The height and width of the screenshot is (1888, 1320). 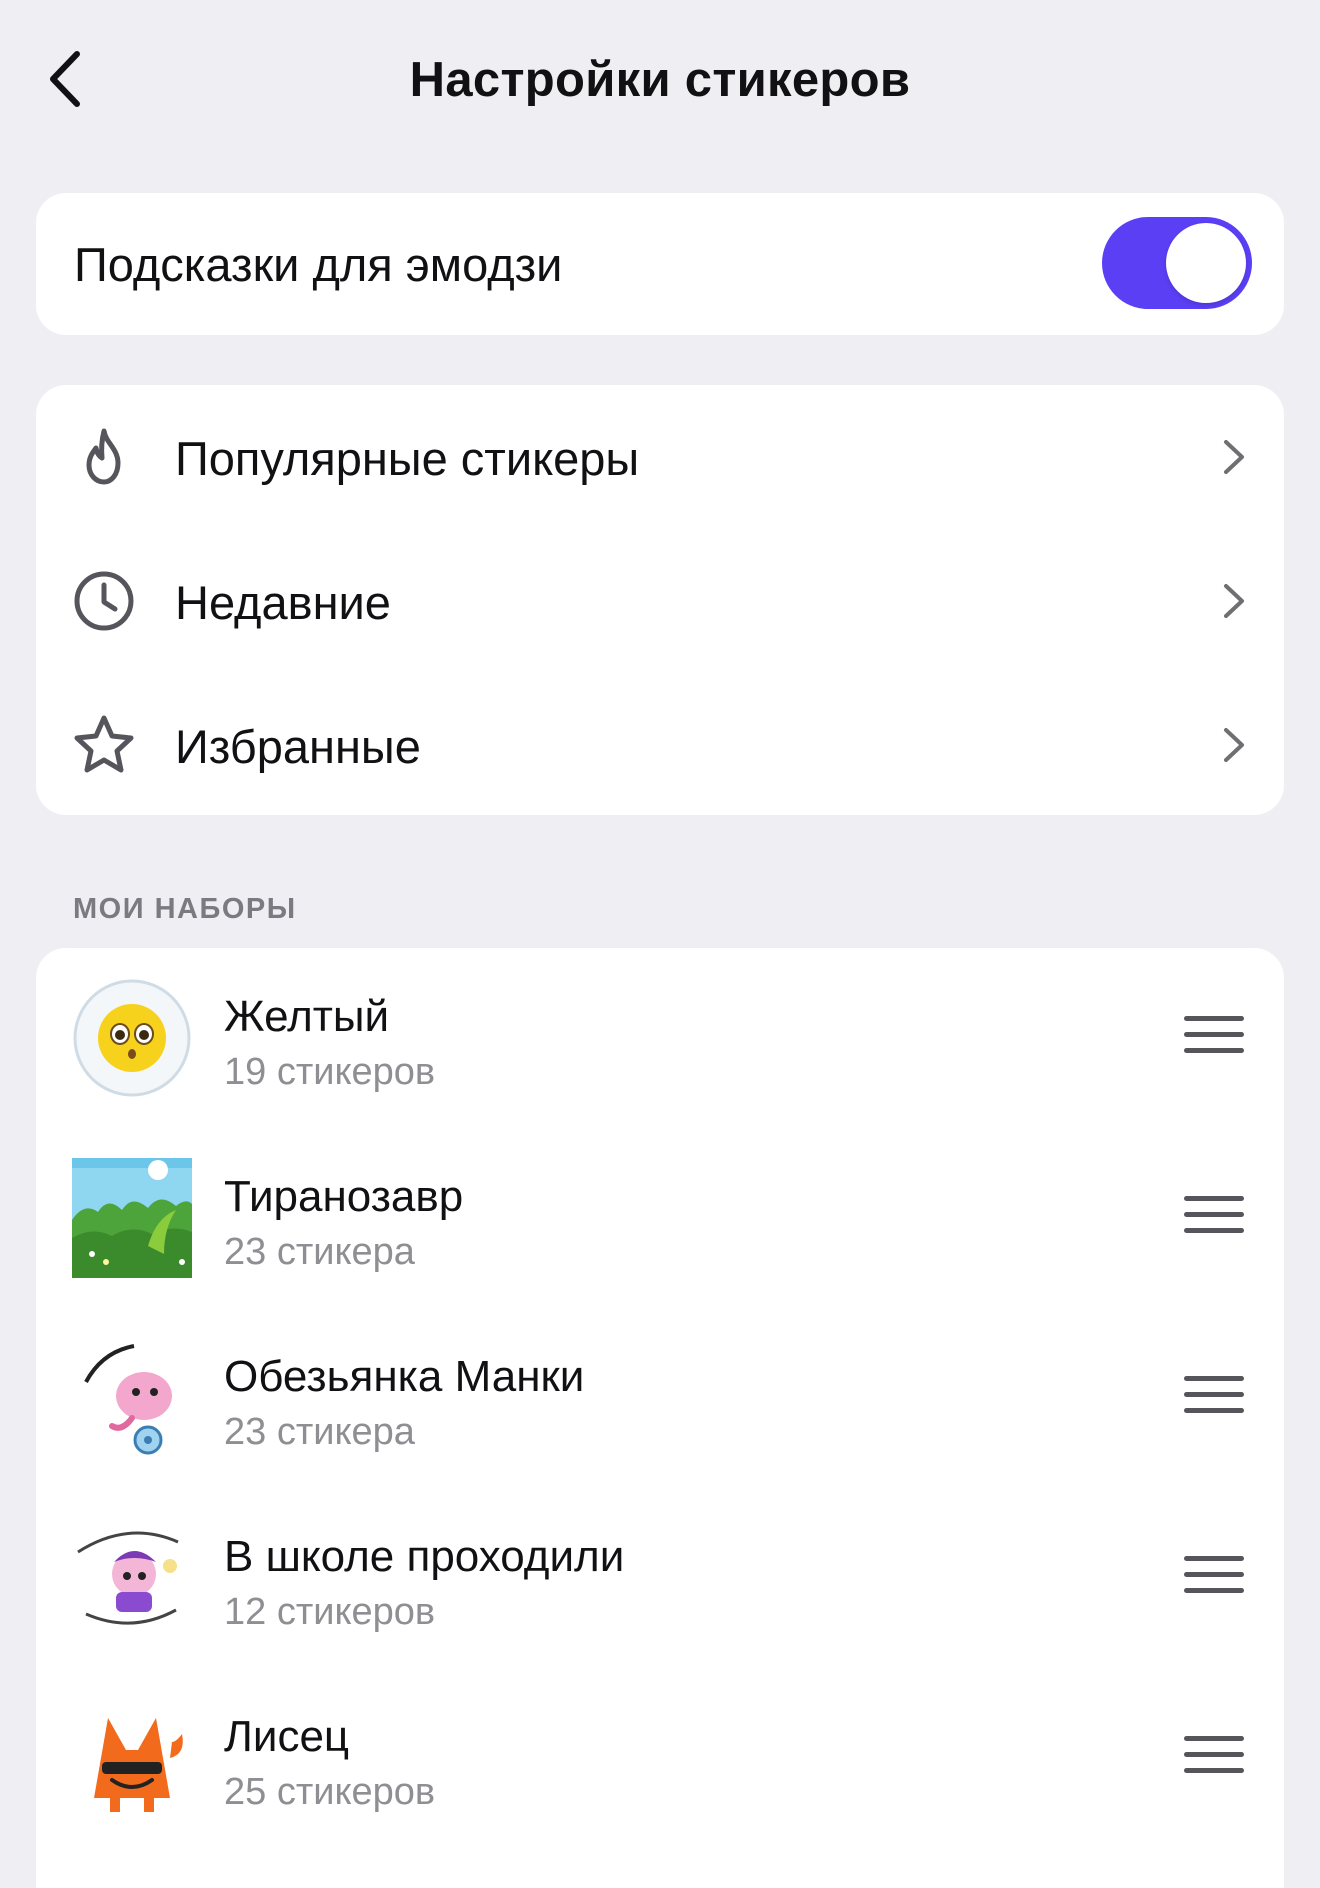 What do you see at coordinates (103, 456) in the screenshot?
I see `flame-icon` at bounding box center [103, 456].